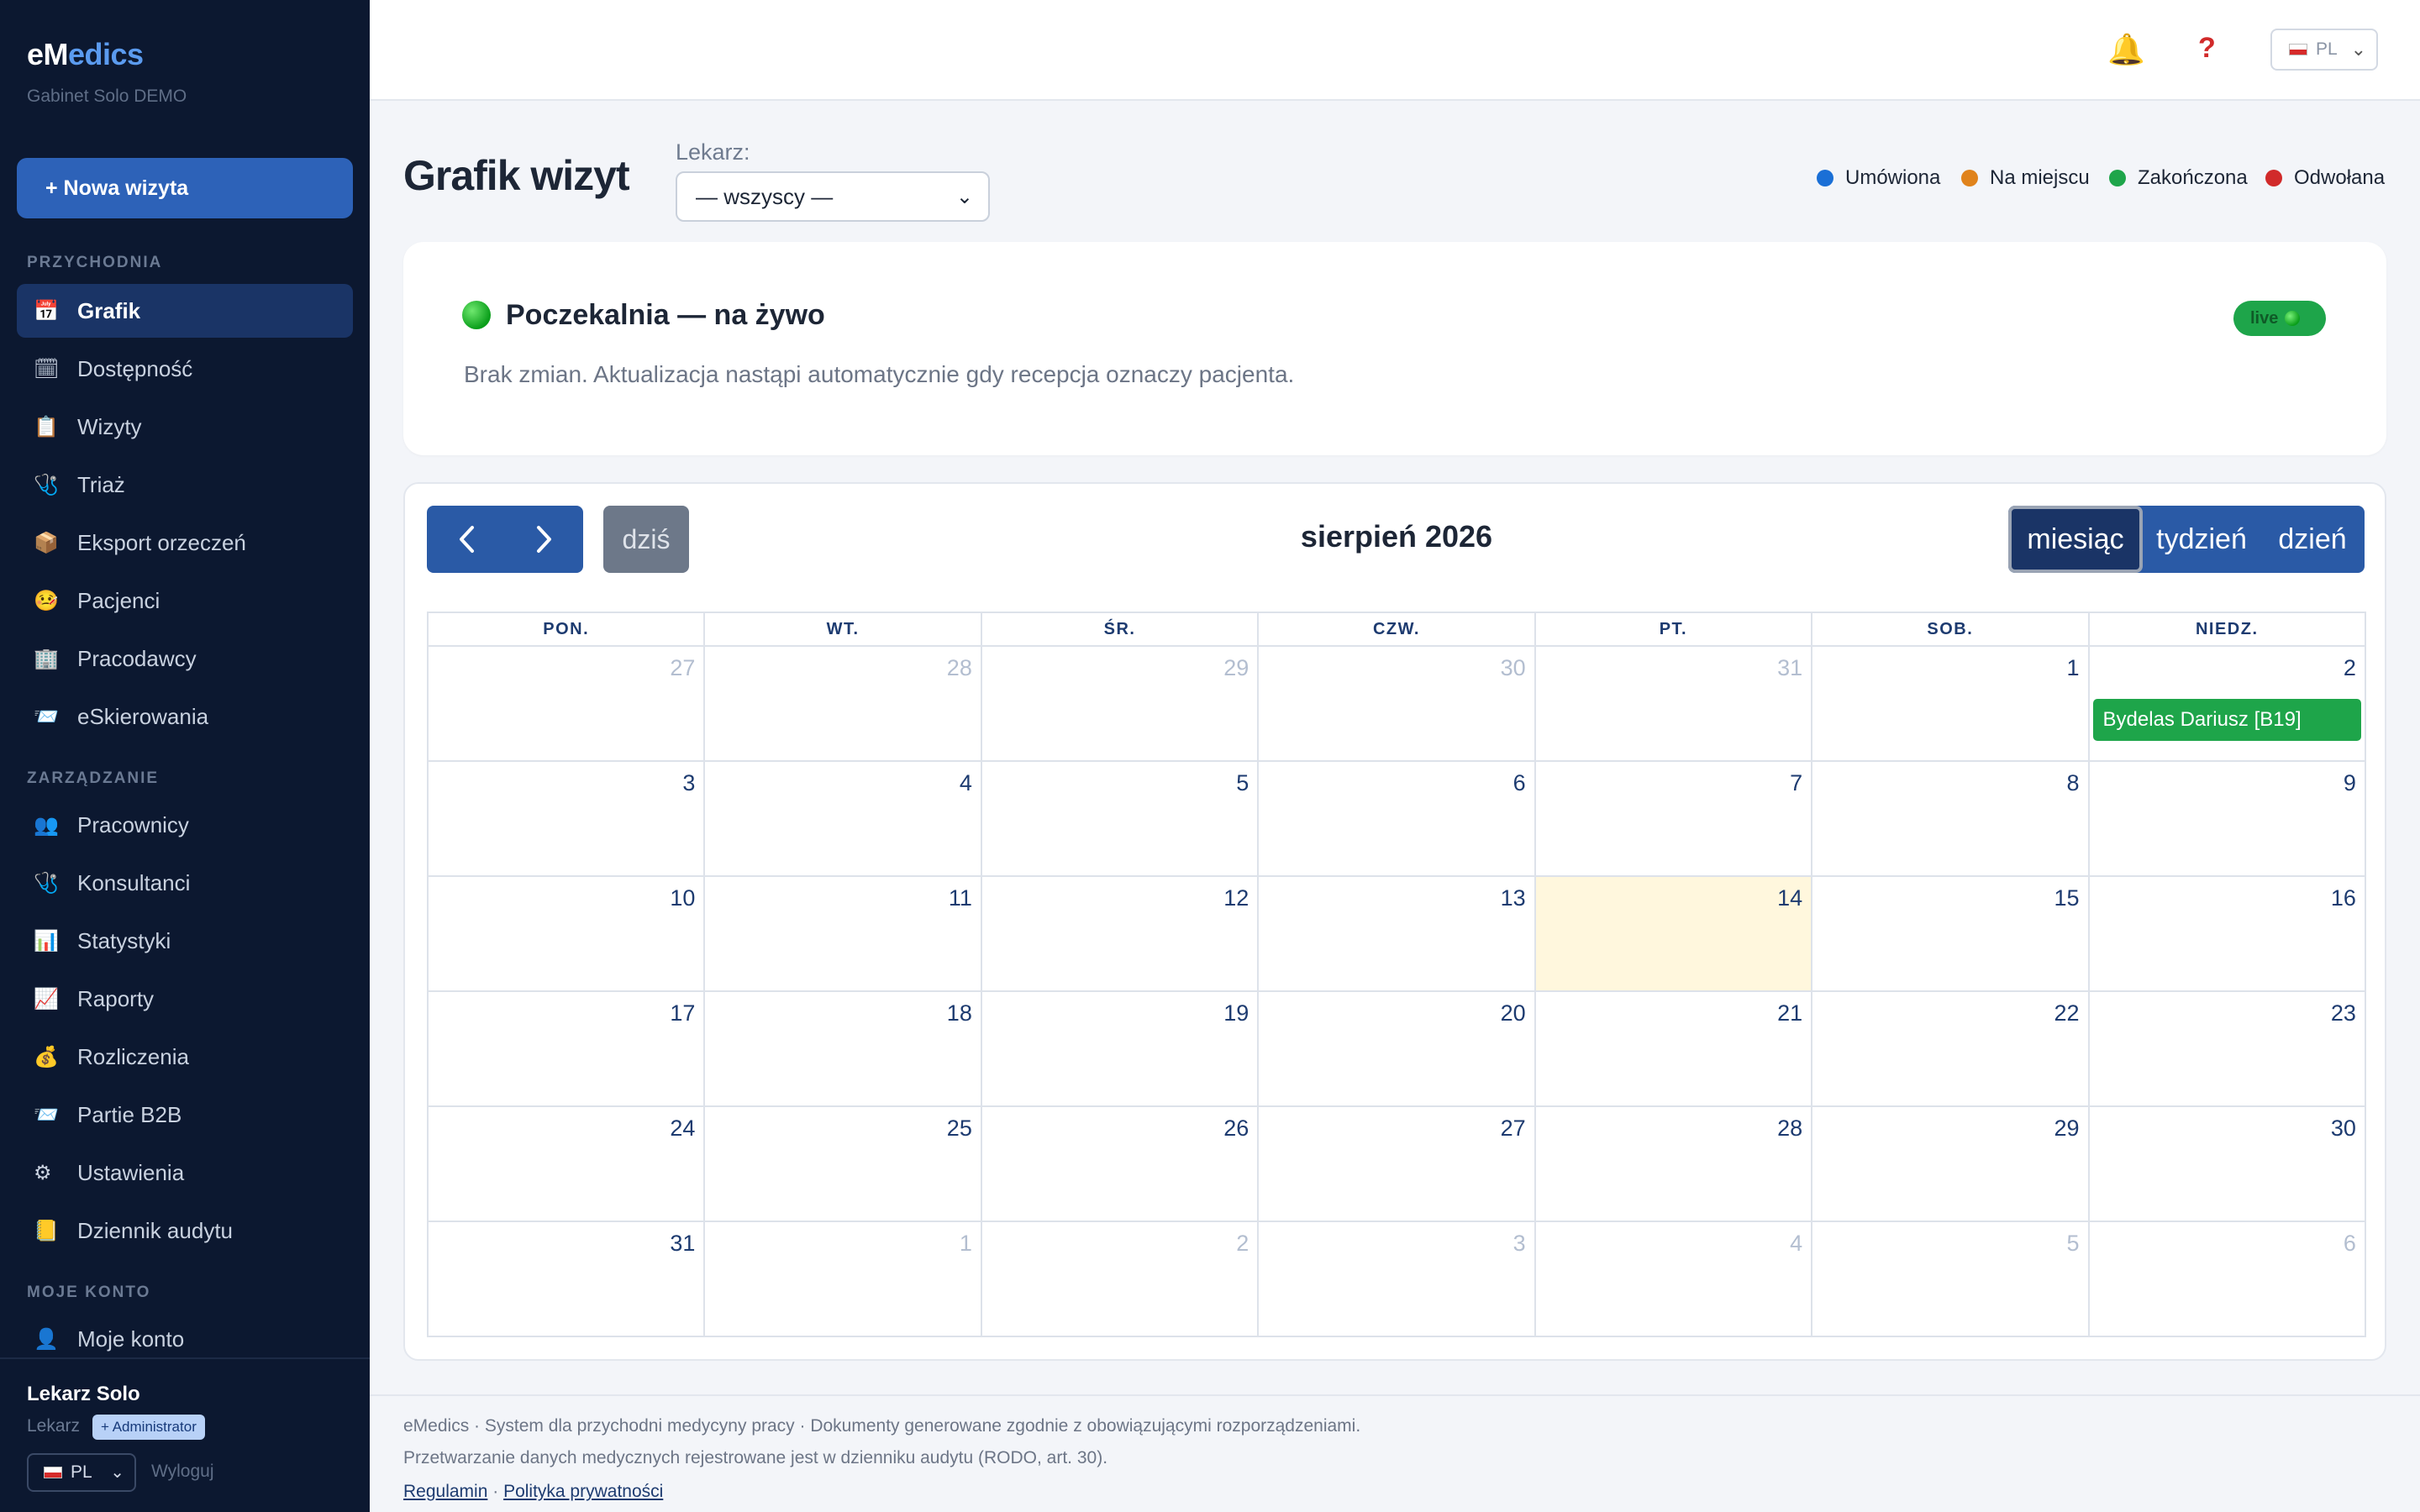 Image resolution: width=2420 pixels, height=1512 pixels. What do you see at coordinates (1118, 1279) in the screenshot?
I see `day-cell: 2` at bounding box center [1118, 1279].